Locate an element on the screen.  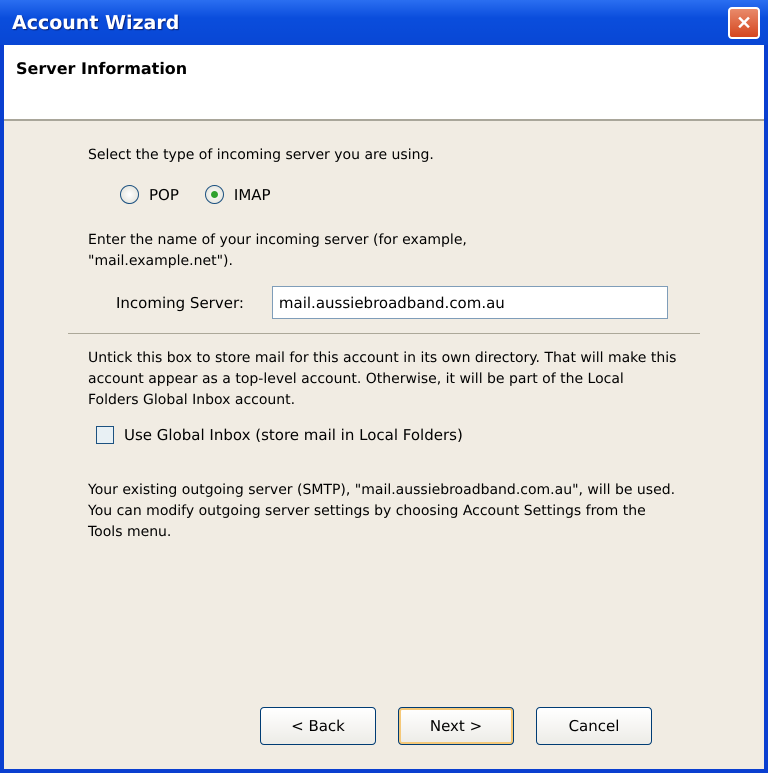
incoming-server-prompt: Enter the name of your incoming server (for example, "mail.example.net"). is located at coordinates (278, 251).